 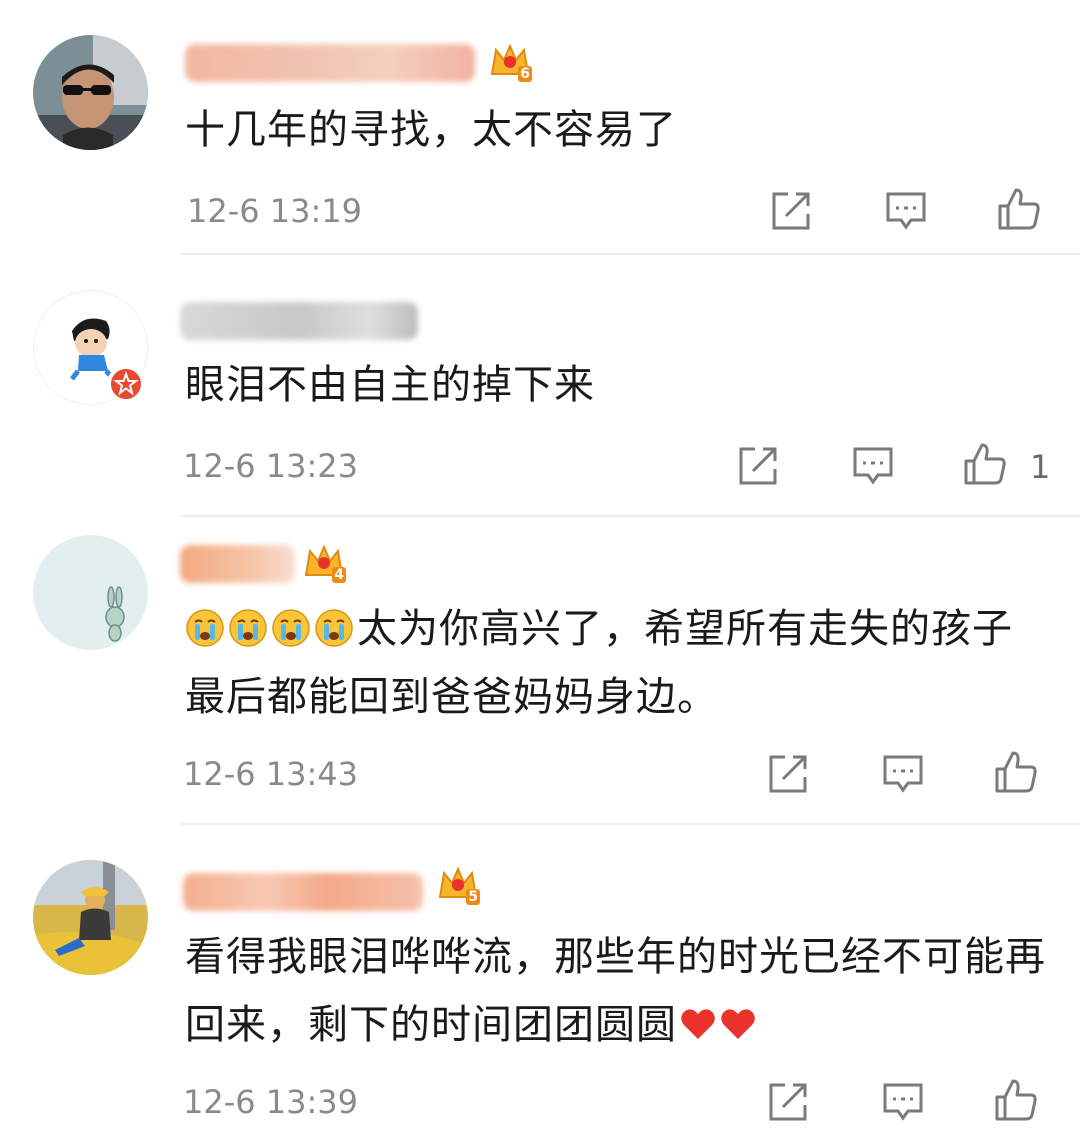 What do you see at coordinates (339, 575) in the screenshot?
I see `vip-level: 4` at bounding box center [339, 575].